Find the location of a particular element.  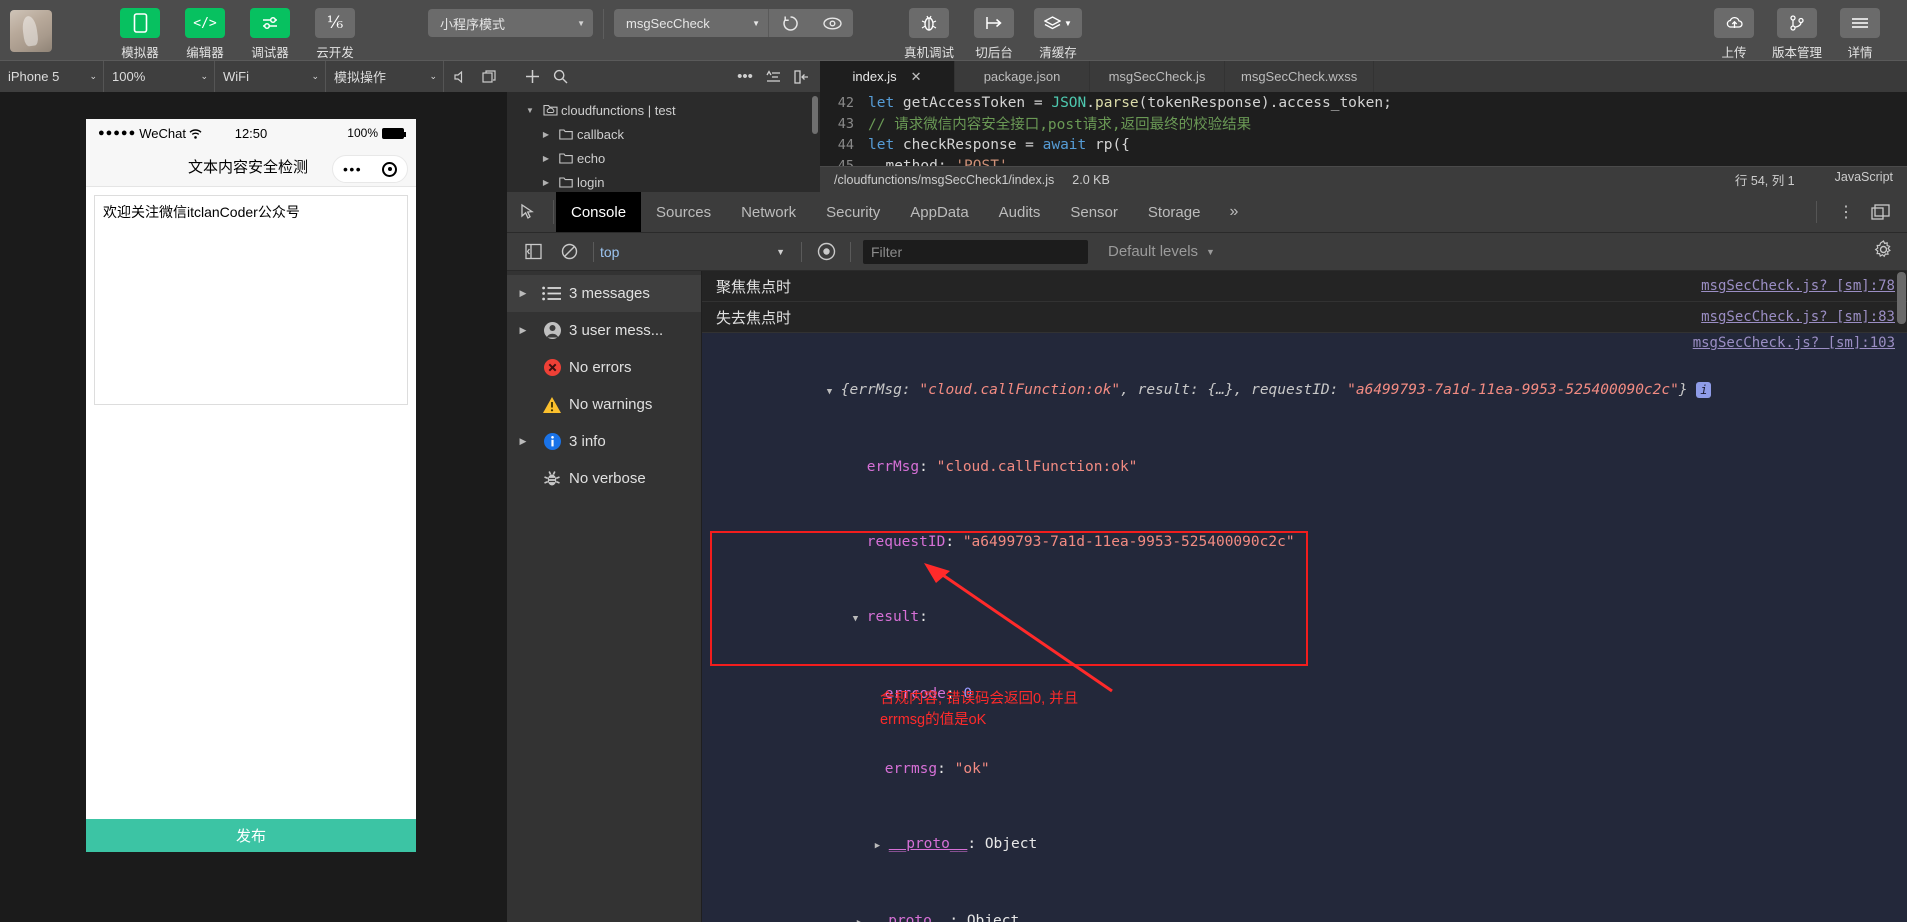

toolbar-button-debugger: 调试器 is located at coordinates (270, 34).